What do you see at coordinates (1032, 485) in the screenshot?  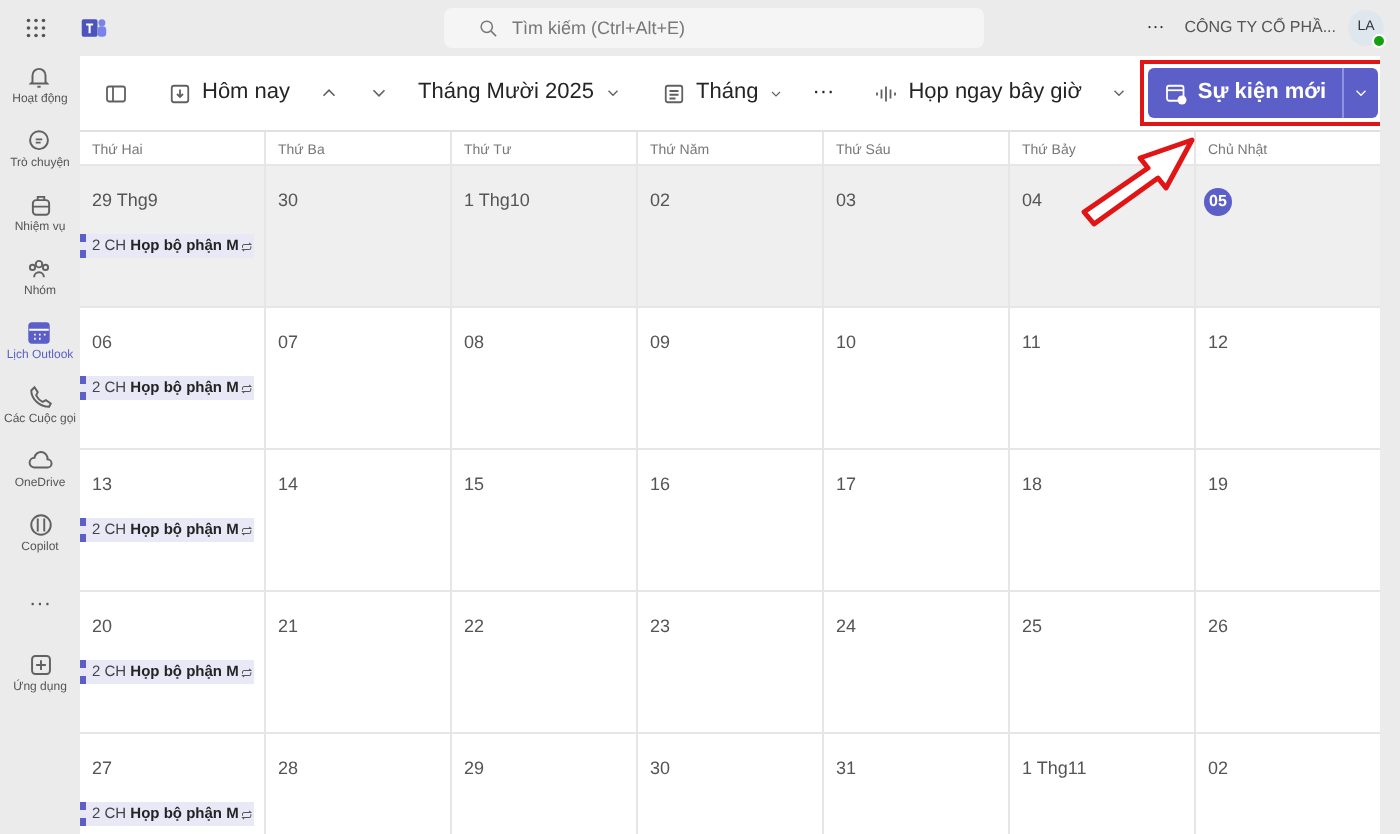 I see `day-number: 18` at bounding box center [1032, 485].